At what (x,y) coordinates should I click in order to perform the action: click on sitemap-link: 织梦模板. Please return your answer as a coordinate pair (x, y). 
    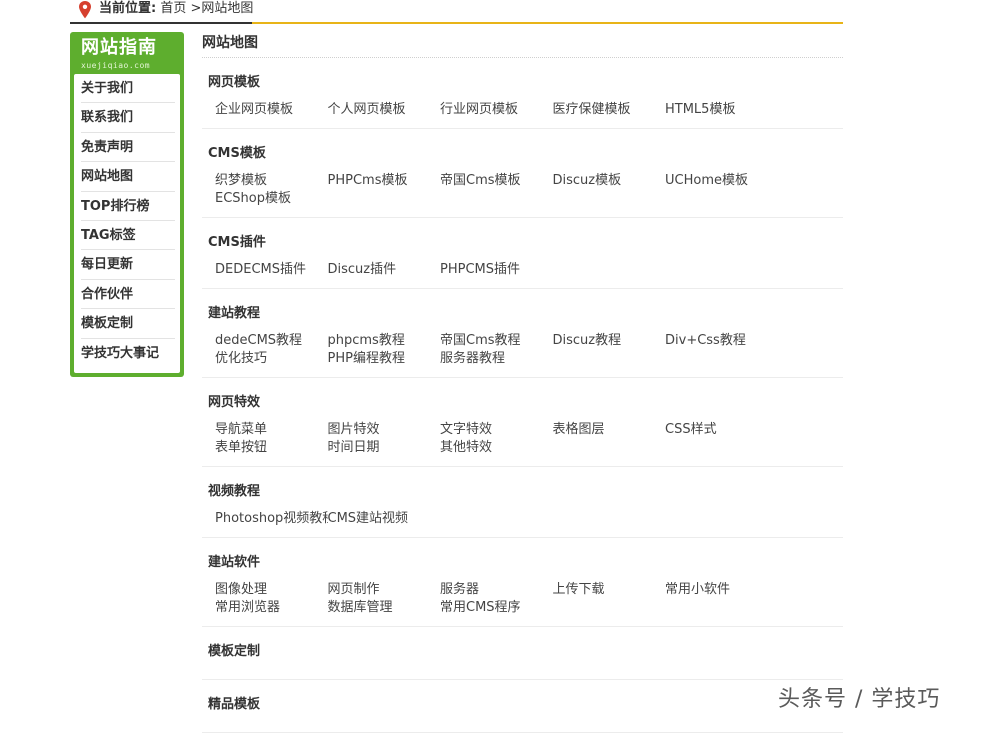
    Looking at the image, I should click on (271, 181).